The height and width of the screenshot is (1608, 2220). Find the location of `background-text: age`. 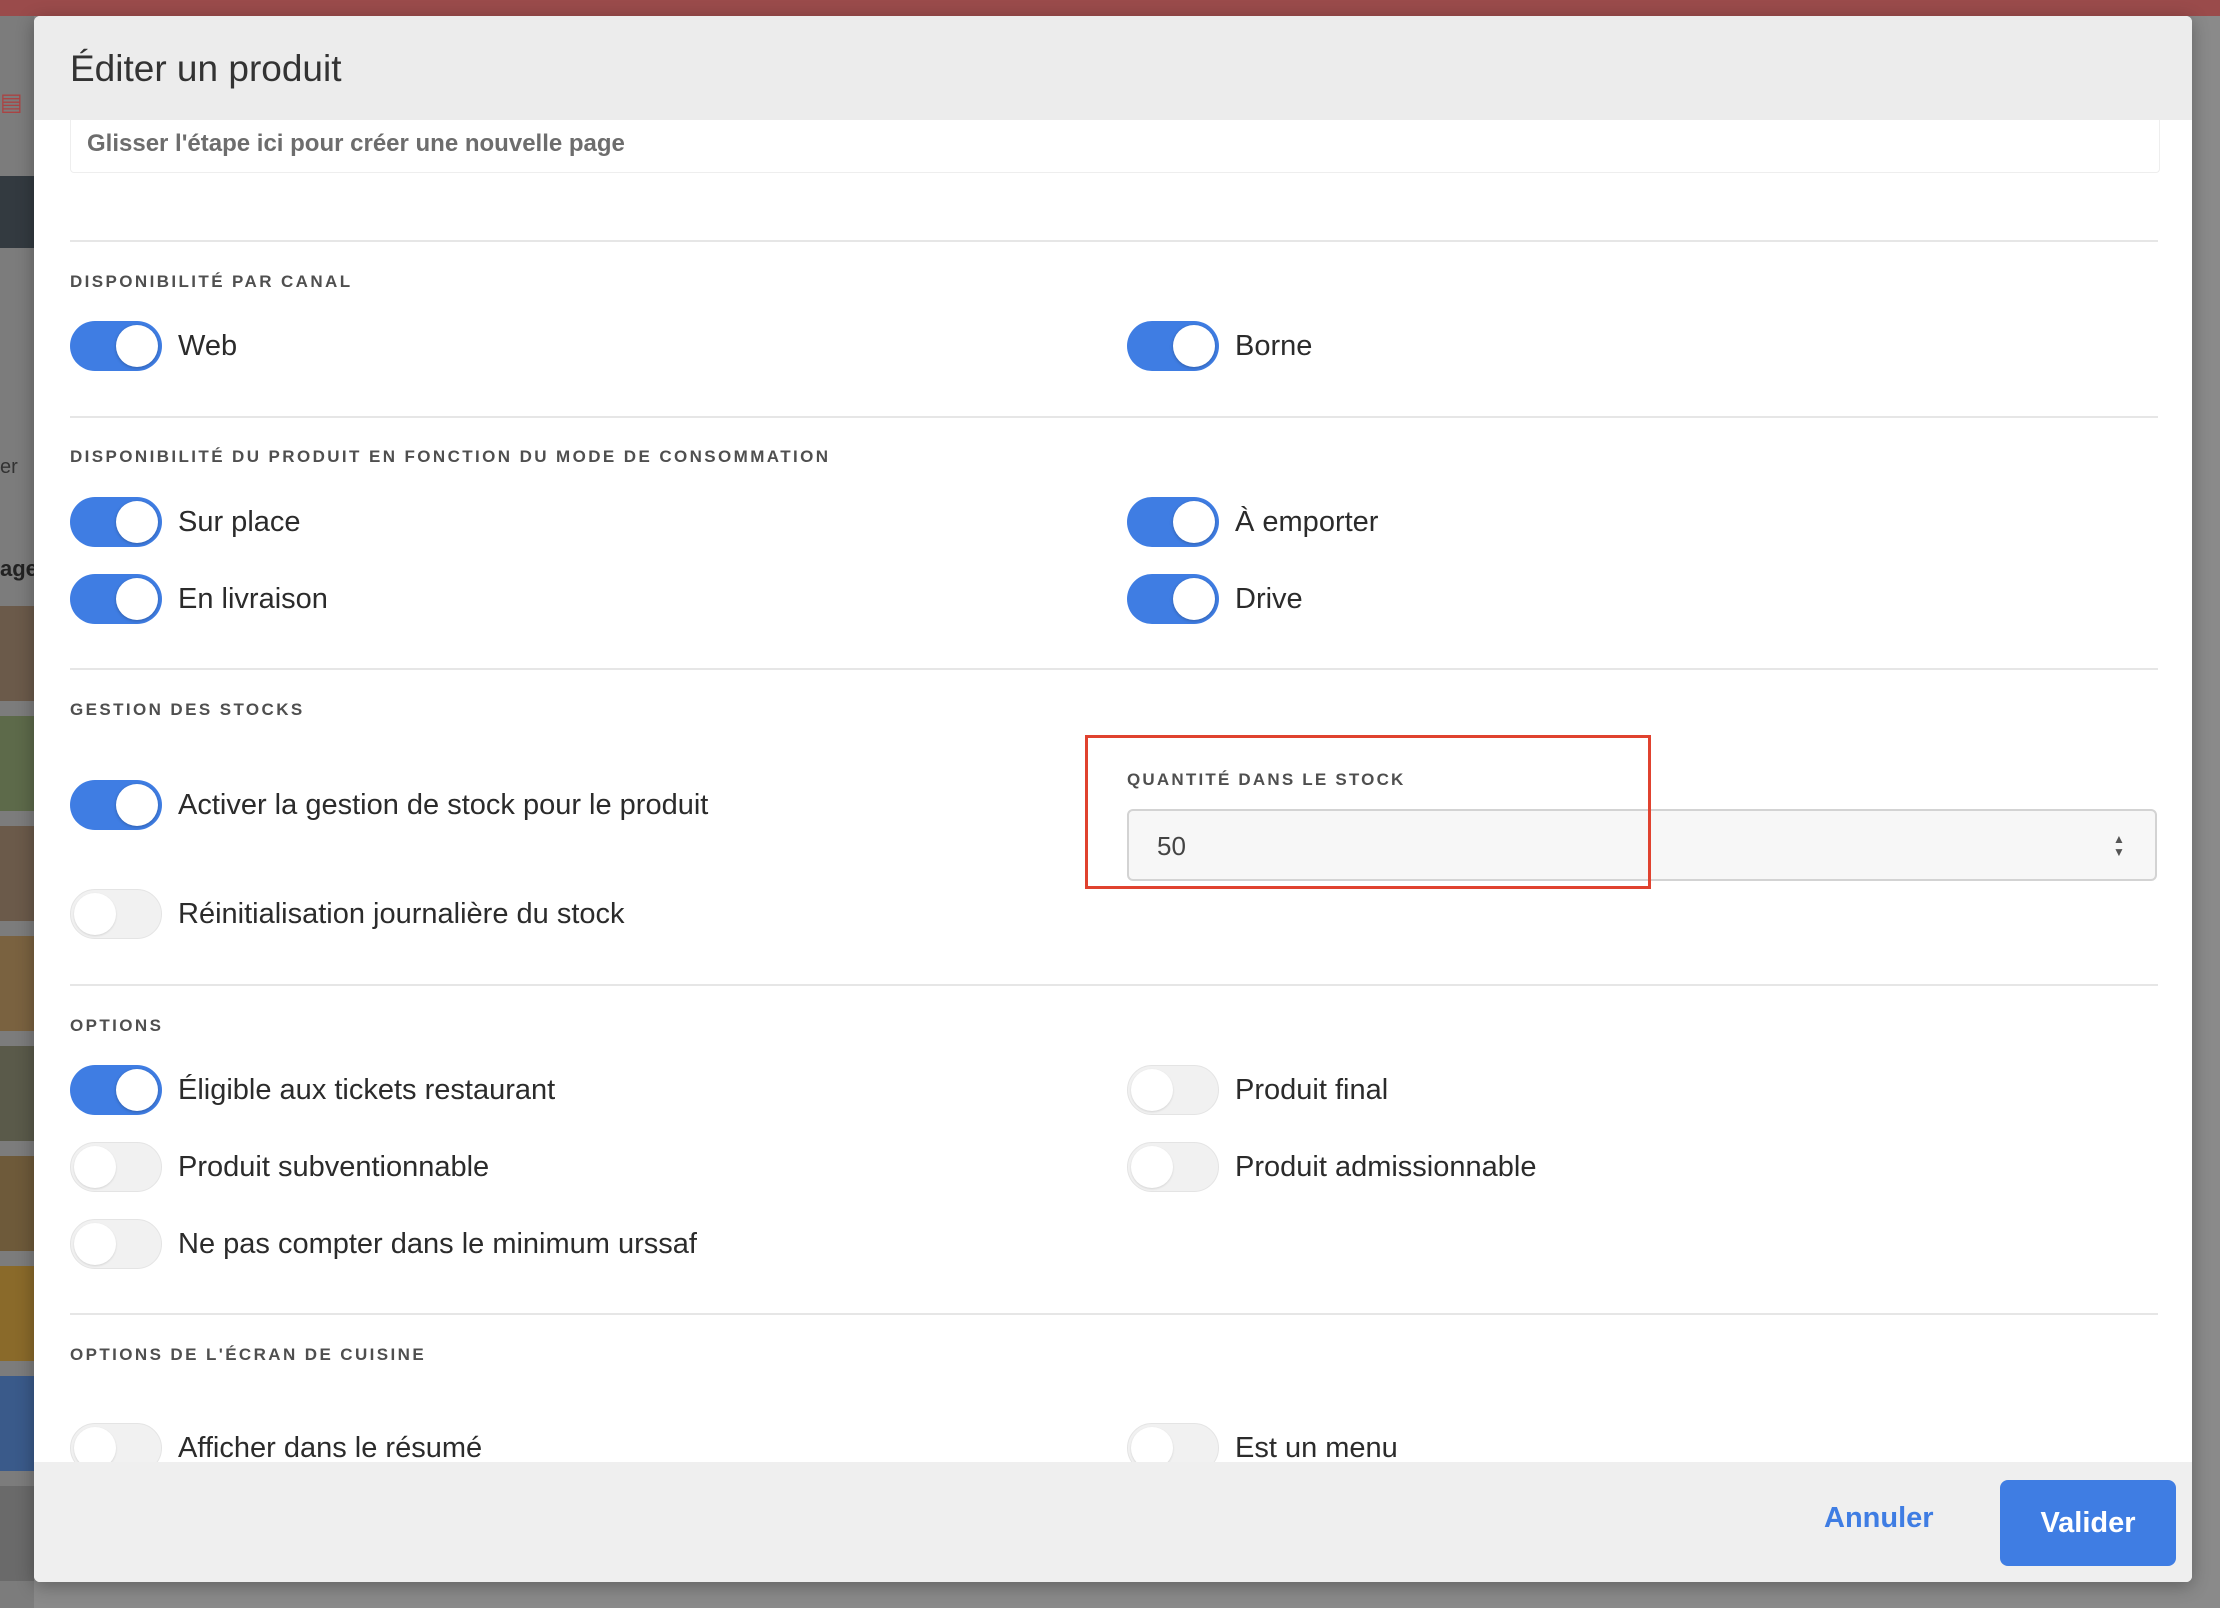

background-text: age is located at coordinates (17, 568).